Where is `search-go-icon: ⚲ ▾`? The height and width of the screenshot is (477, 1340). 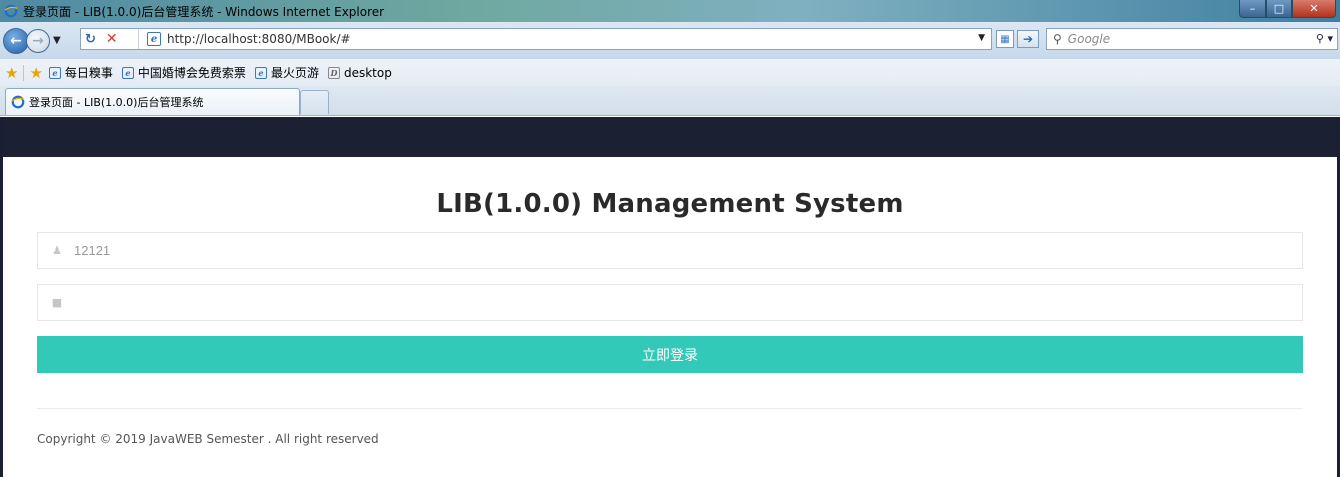
search-go-icon: ⚲ ▾ is located at coordinates (1324, 38).